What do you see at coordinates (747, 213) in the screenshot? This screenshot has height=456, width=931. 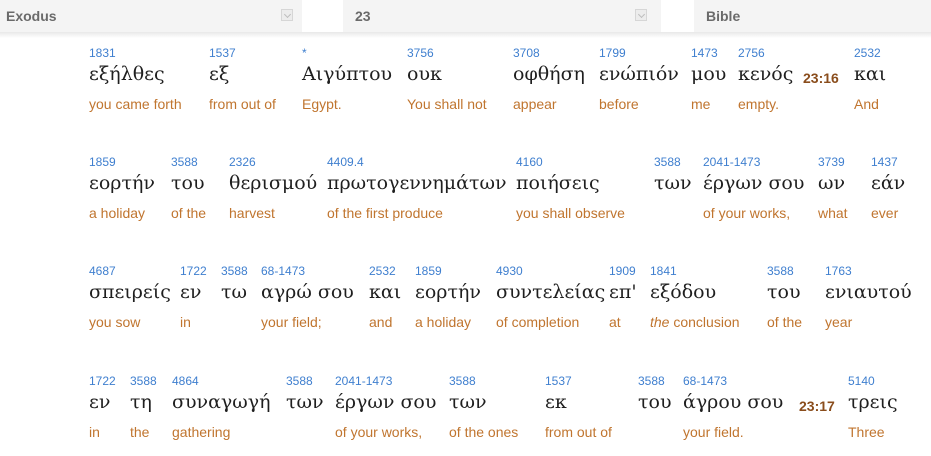 I see `english-gloss: of your works,` at bounding box center [747, 213].